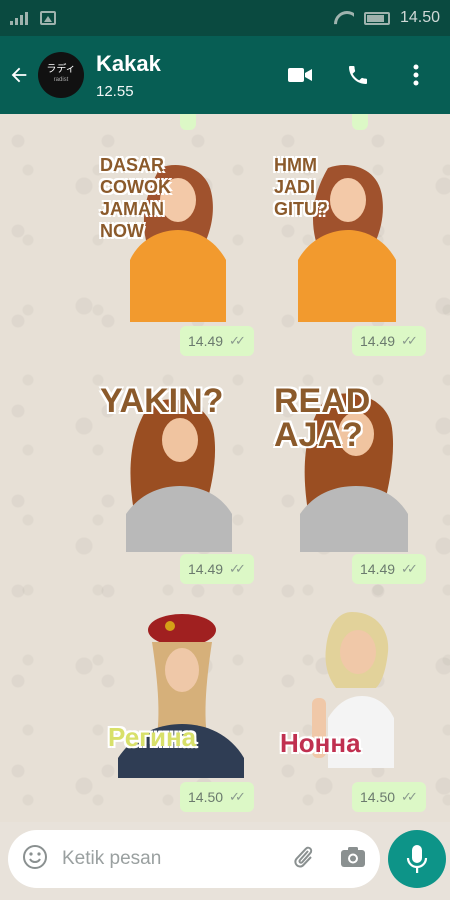  I want to click on sticker-caption: DASAR COWOK JAMAN NOW, so click(135, 198).